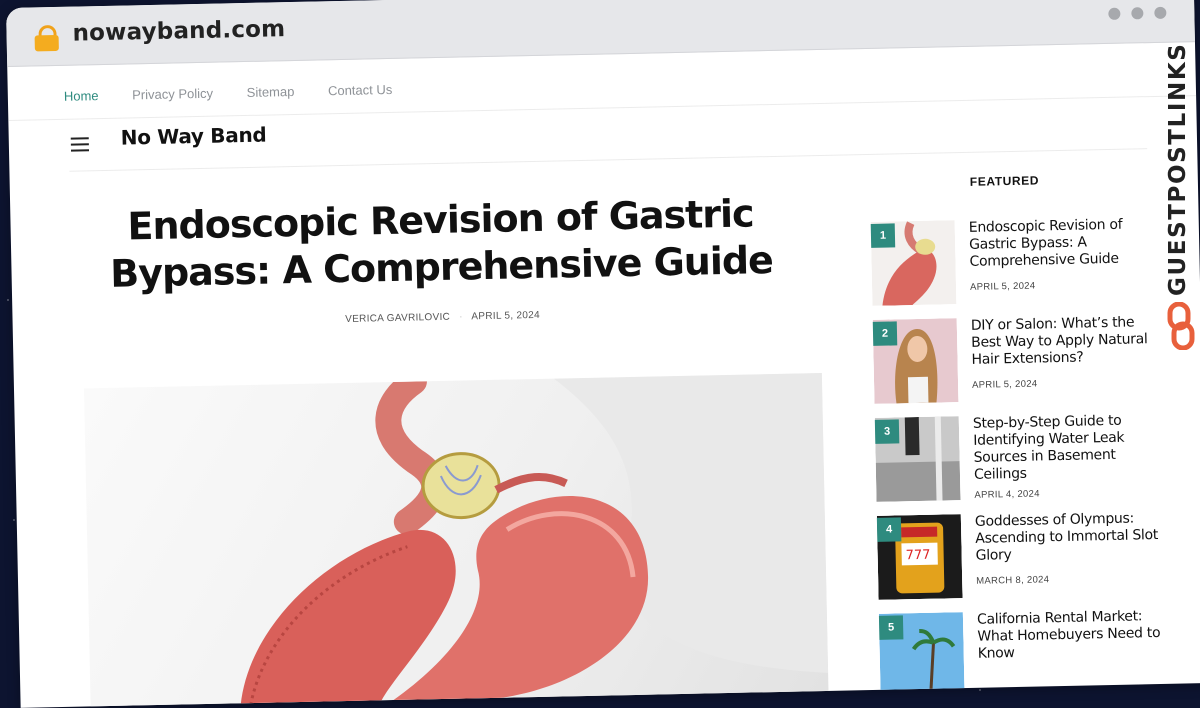 This screenshot has height=708, width=1200. What do you see at coordinates (1178, 169) in the screenshot?
I see `watermark-text: GUESTPOSTLINKS` at bounding box center [1178, 169].